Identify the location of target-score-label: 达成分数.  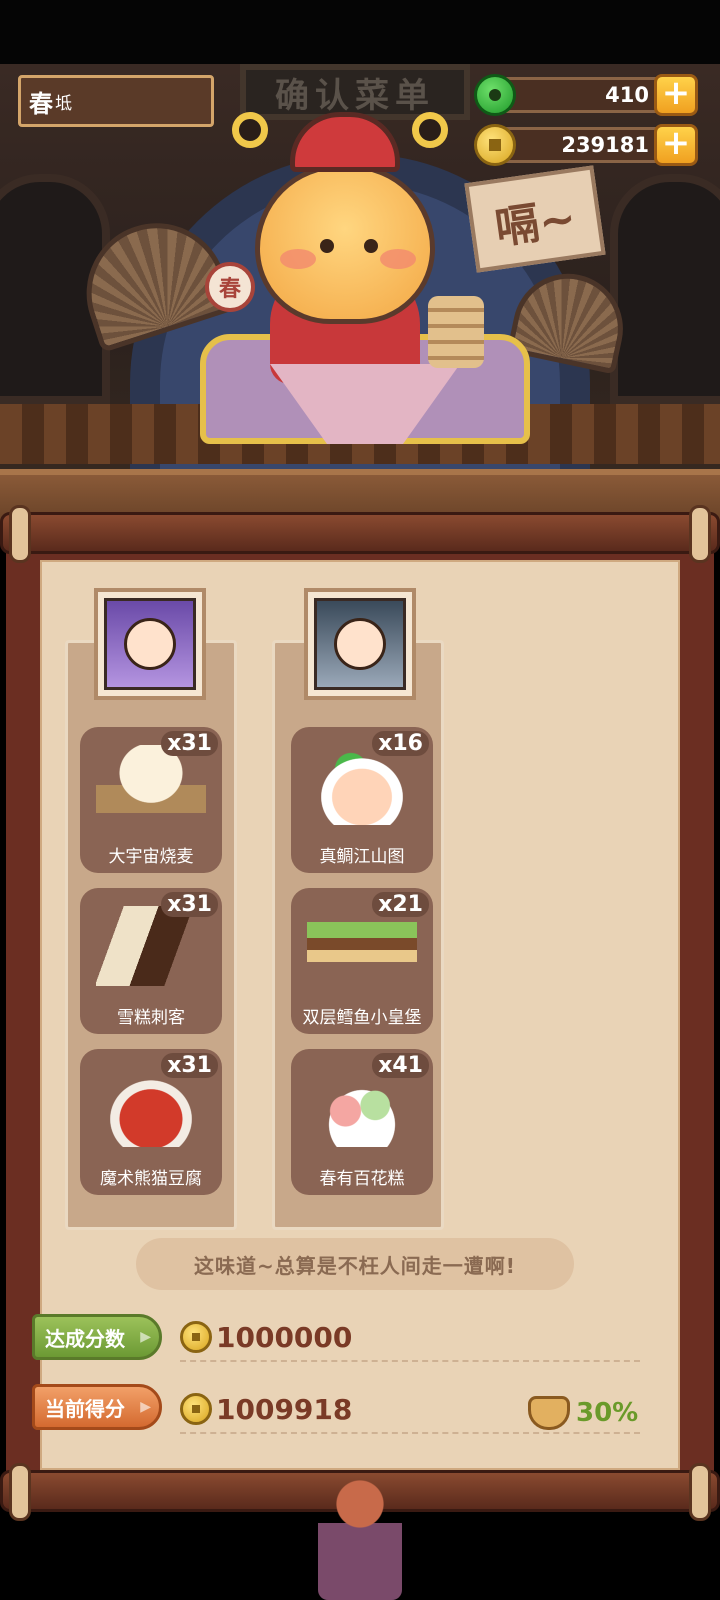
(97, 1337).